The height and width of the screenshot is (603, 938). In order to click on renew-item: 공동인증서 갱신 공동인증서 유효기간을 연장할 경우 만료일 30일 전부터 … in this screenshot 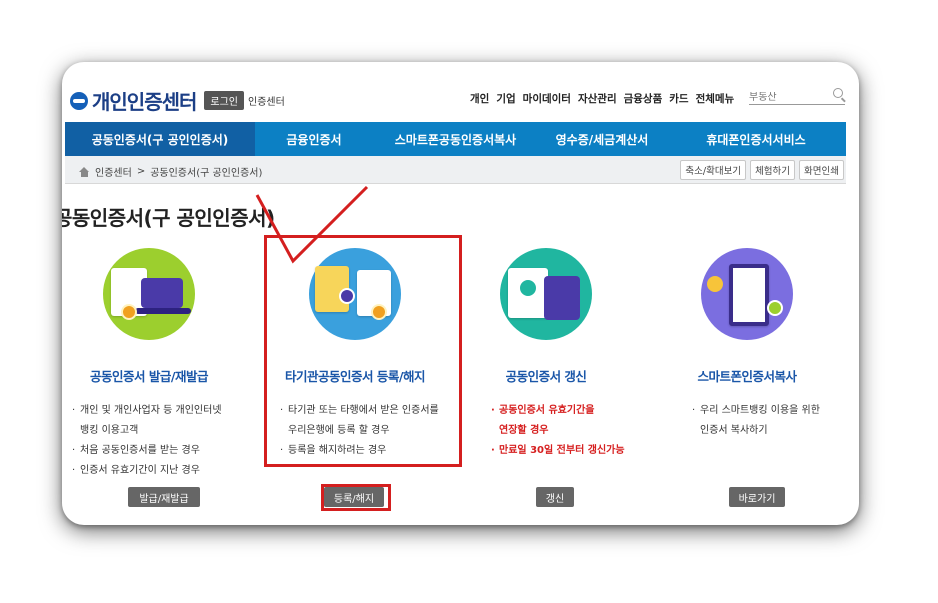, I will do `click(546, 354)`.